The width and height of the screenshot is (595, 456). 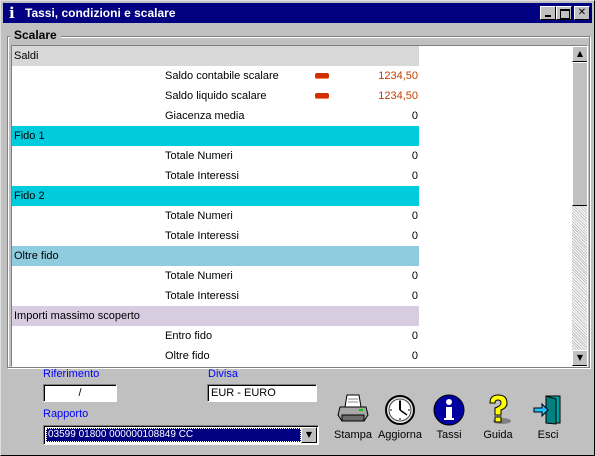 What do you see at coordinates (292, 96) in the screenshot?
I see `table-row: Saldo liquido scalare 1234,50` at bounding box center [292, 96].